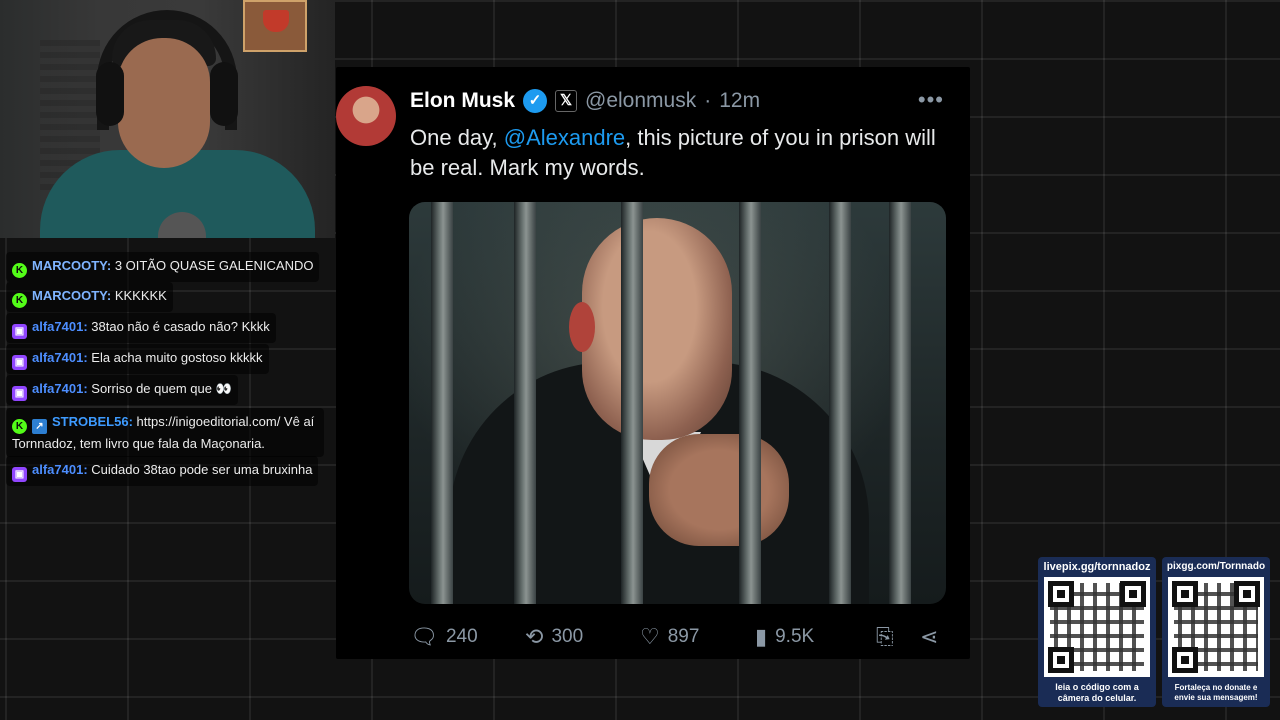 This screenshot has height=720, width=1280. Describe the element at coordinates (566, 101) in the screenshot. I see `x-logo-icon: 𝕏` at that location.